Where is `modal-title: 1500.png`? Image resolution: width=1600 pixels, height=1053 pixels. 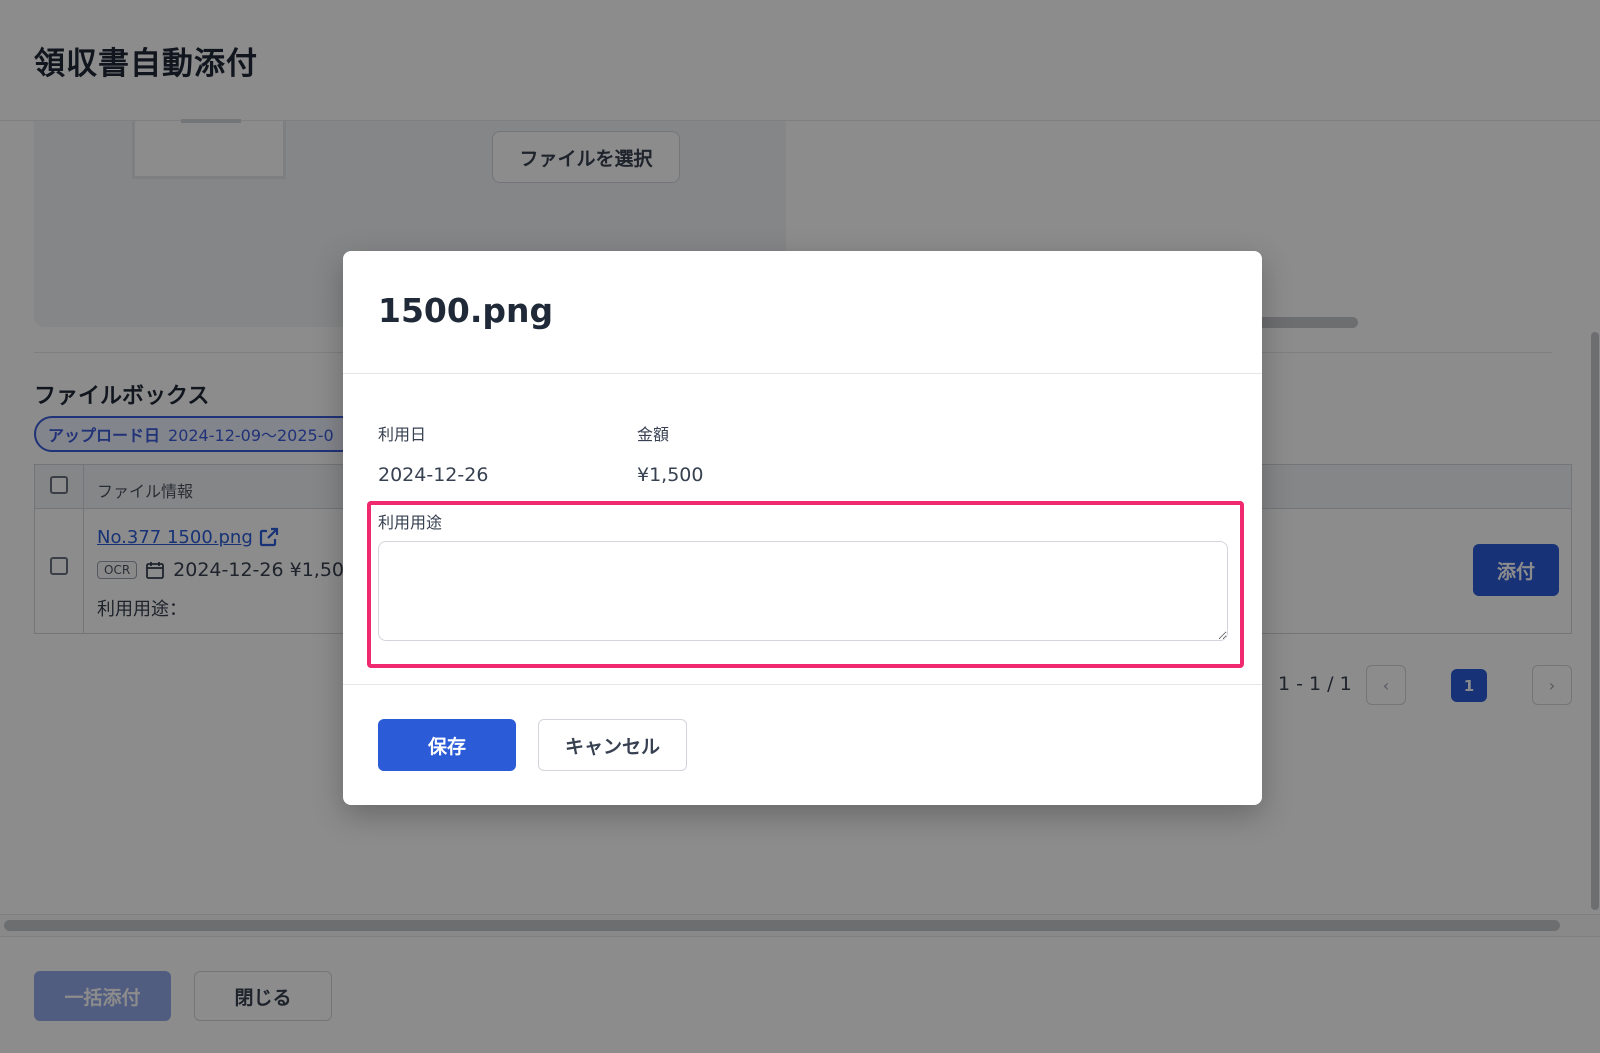
modal-title: 1500.png is located at coordinates (466, 310).